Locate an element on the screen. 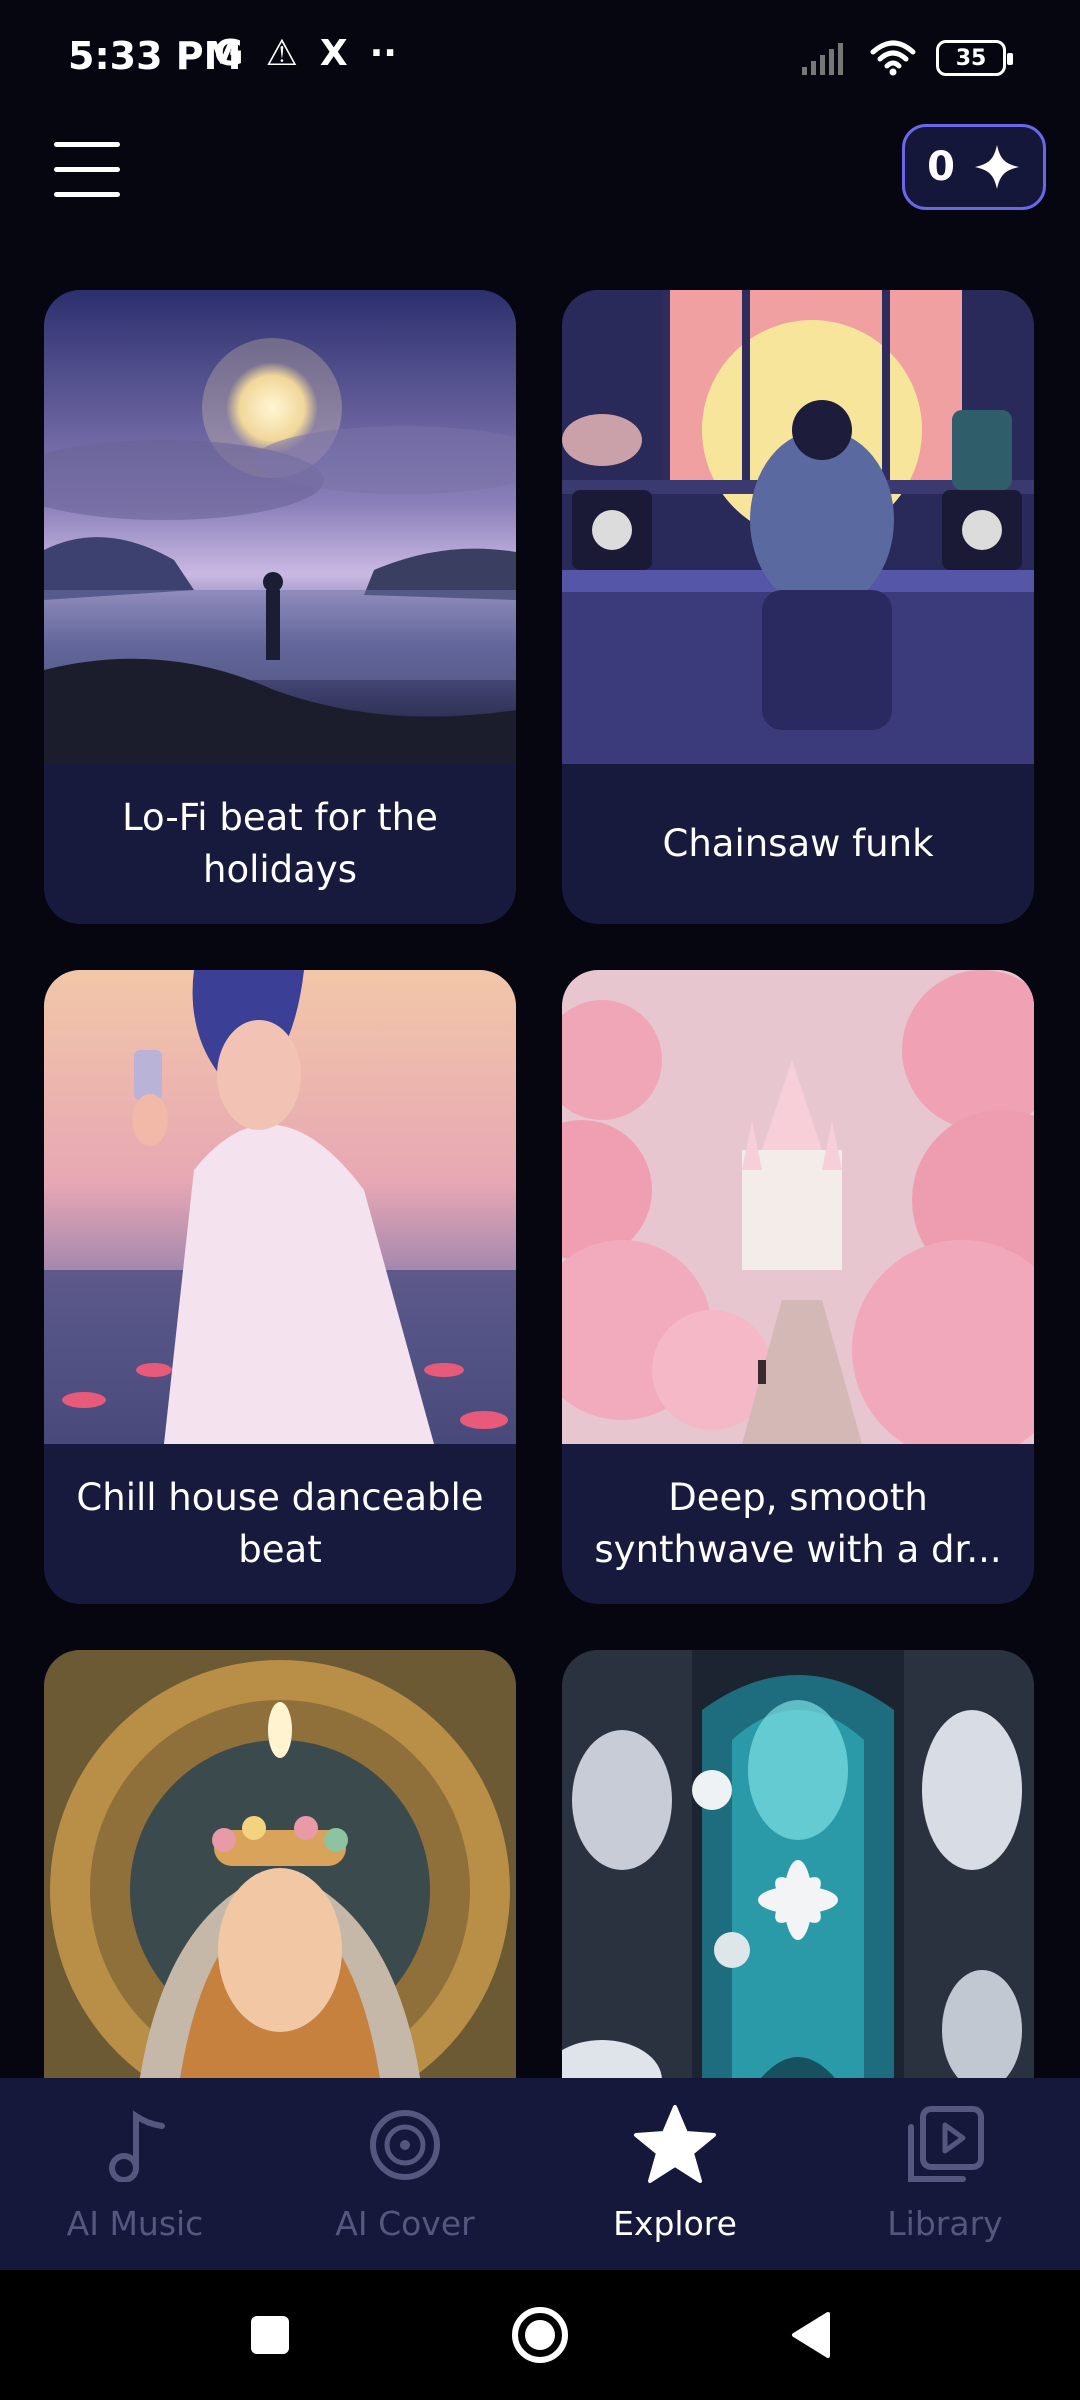 This screenshot has height=2400, width=1080. nav-library: Library is located at coordinates (945, 2174).